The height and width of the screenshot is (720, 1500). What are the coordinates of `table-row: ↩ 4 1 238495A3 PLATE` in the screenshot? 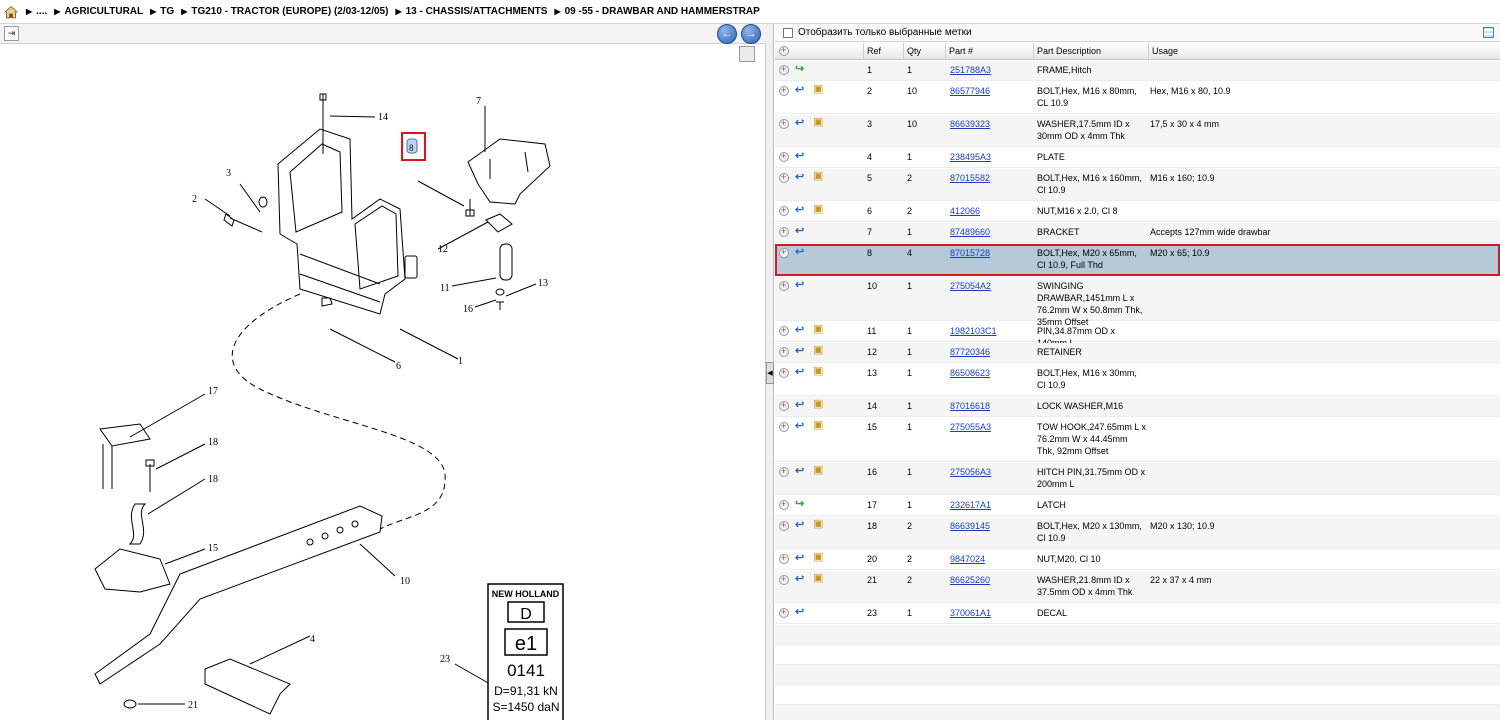 It's located at (1137, 158).